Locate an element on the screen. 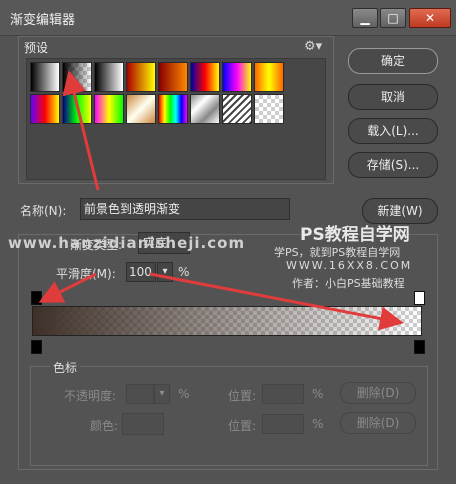 Image resolution: width=456 pixels, height=484 pixels. arrow-to-left-stop is located at coordinates (67, 287).